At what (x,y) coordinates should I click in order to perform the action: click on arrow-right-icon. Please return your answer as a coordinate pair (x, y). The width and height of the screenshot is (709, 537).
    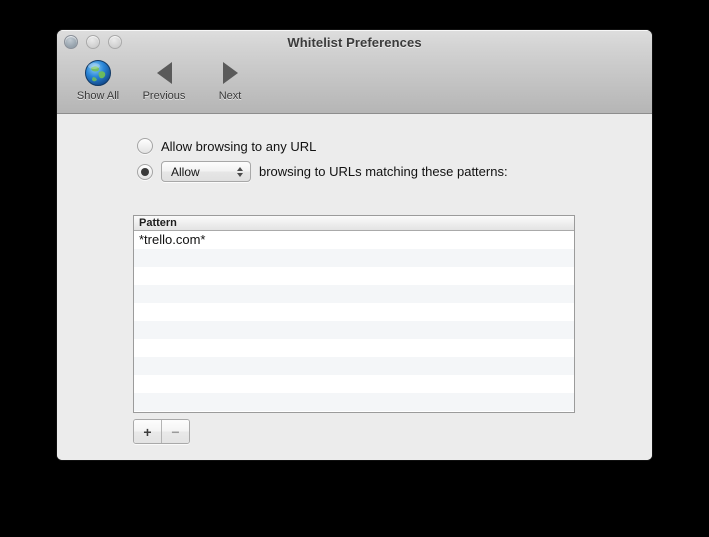
    Looking at the image, I should click on (230, 73).